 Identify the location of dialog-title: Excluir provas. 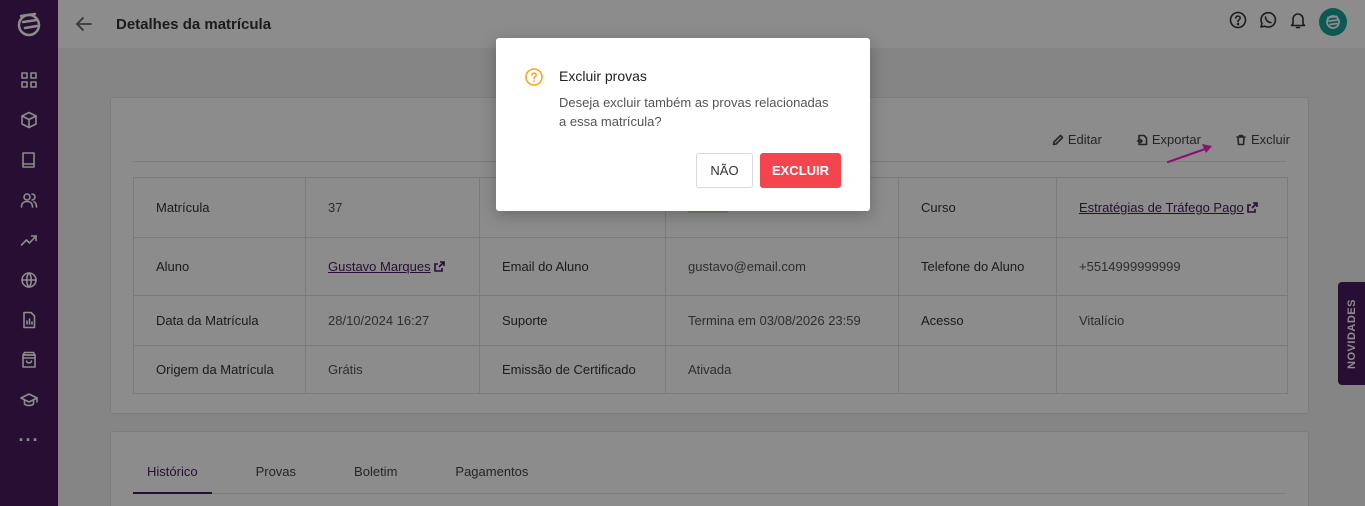
(603, 76).